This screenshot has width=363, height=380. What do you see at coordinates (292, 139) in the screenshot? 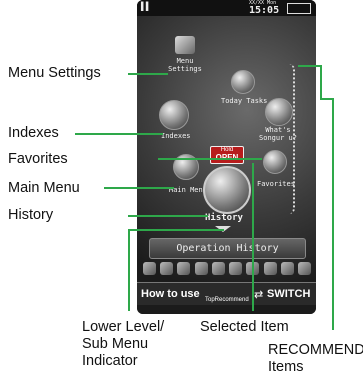
I see `scroll-arc` at bounding box center [292, 139].